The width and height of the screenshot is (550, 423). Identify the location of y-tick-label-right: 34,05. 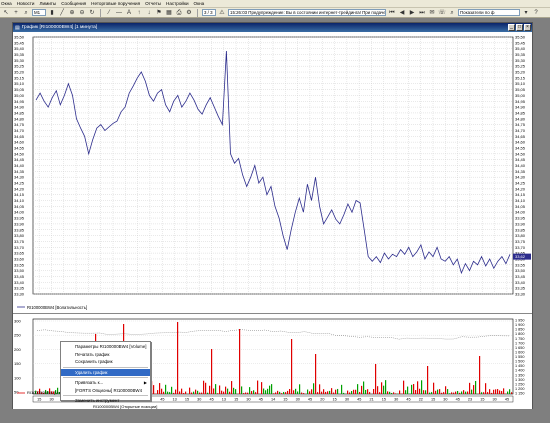
(520, 206).